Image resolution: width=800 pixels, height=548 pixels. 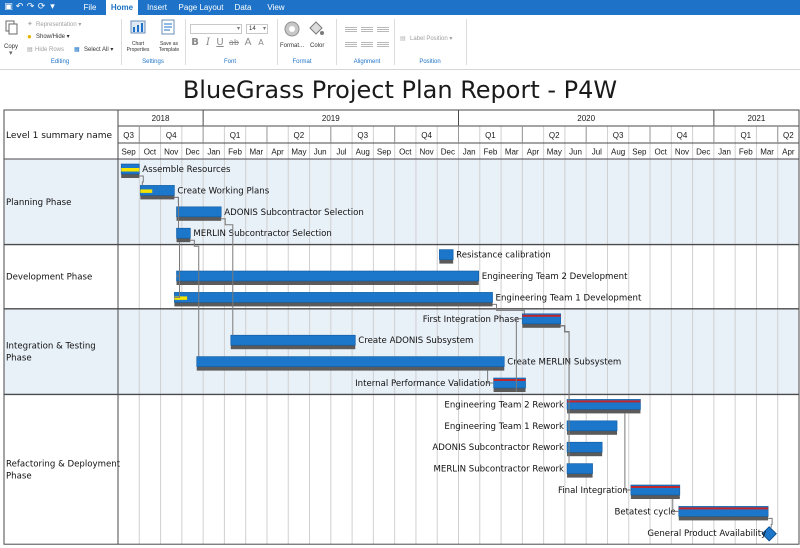 I want to click on task-label: MERLIN Subcontractor Selection, so click(x=262, y=234).